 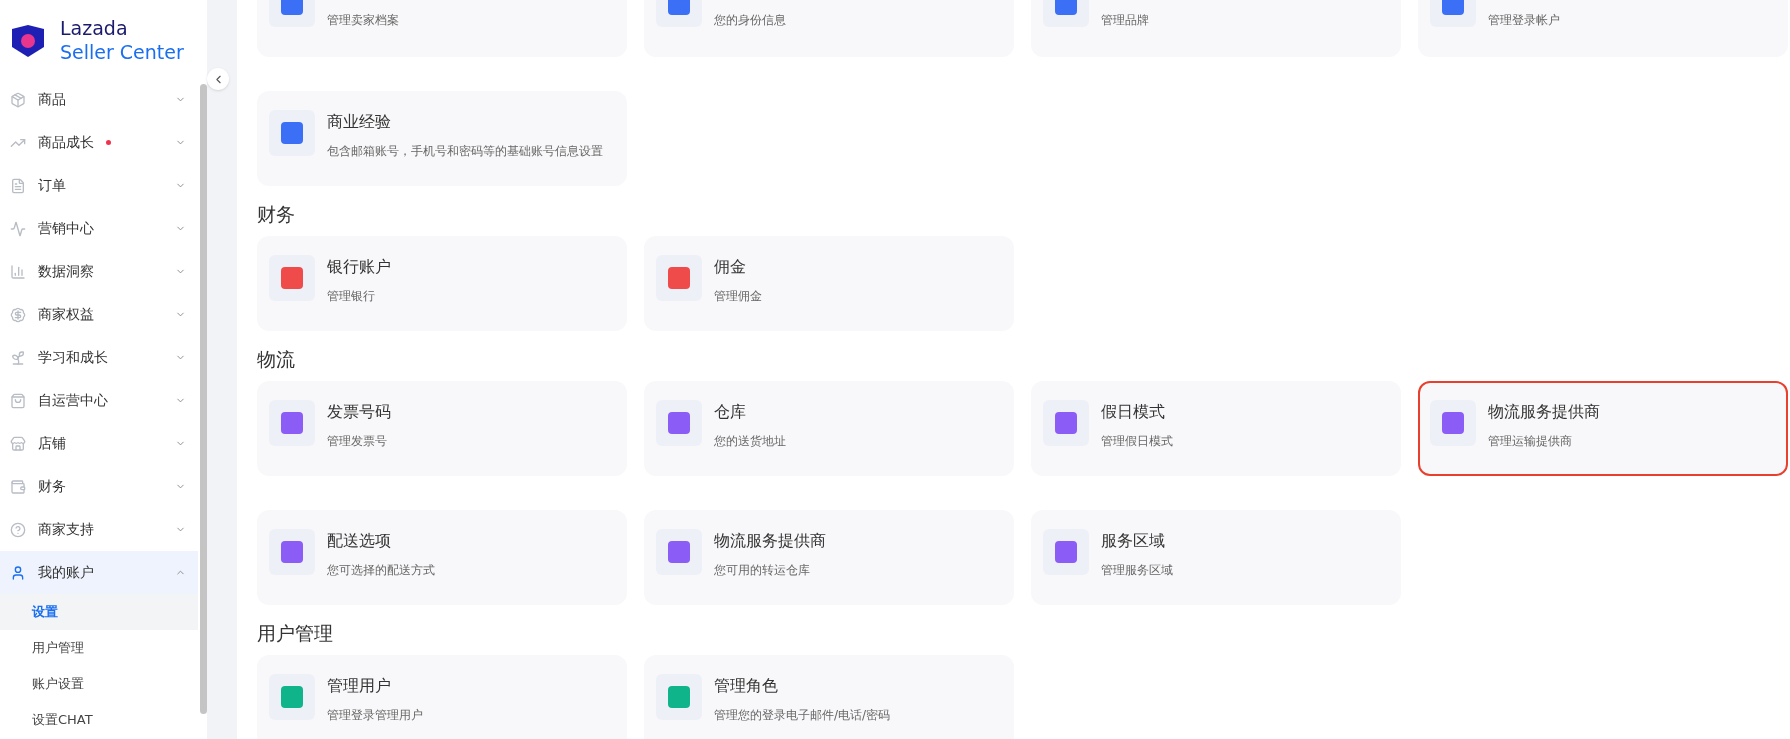 What do you see at coordinates (359, 267) in the screenshot?
I see `card-title: 银行账户` at bounding box center [359, 267].